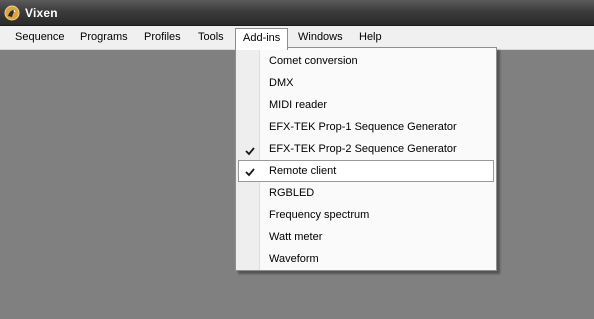  Describe the element at coordinates (363, 149) in the screenshot. I see `menu-item-label: EFX-TEK Prop-2 Sequence Generator` at that location.